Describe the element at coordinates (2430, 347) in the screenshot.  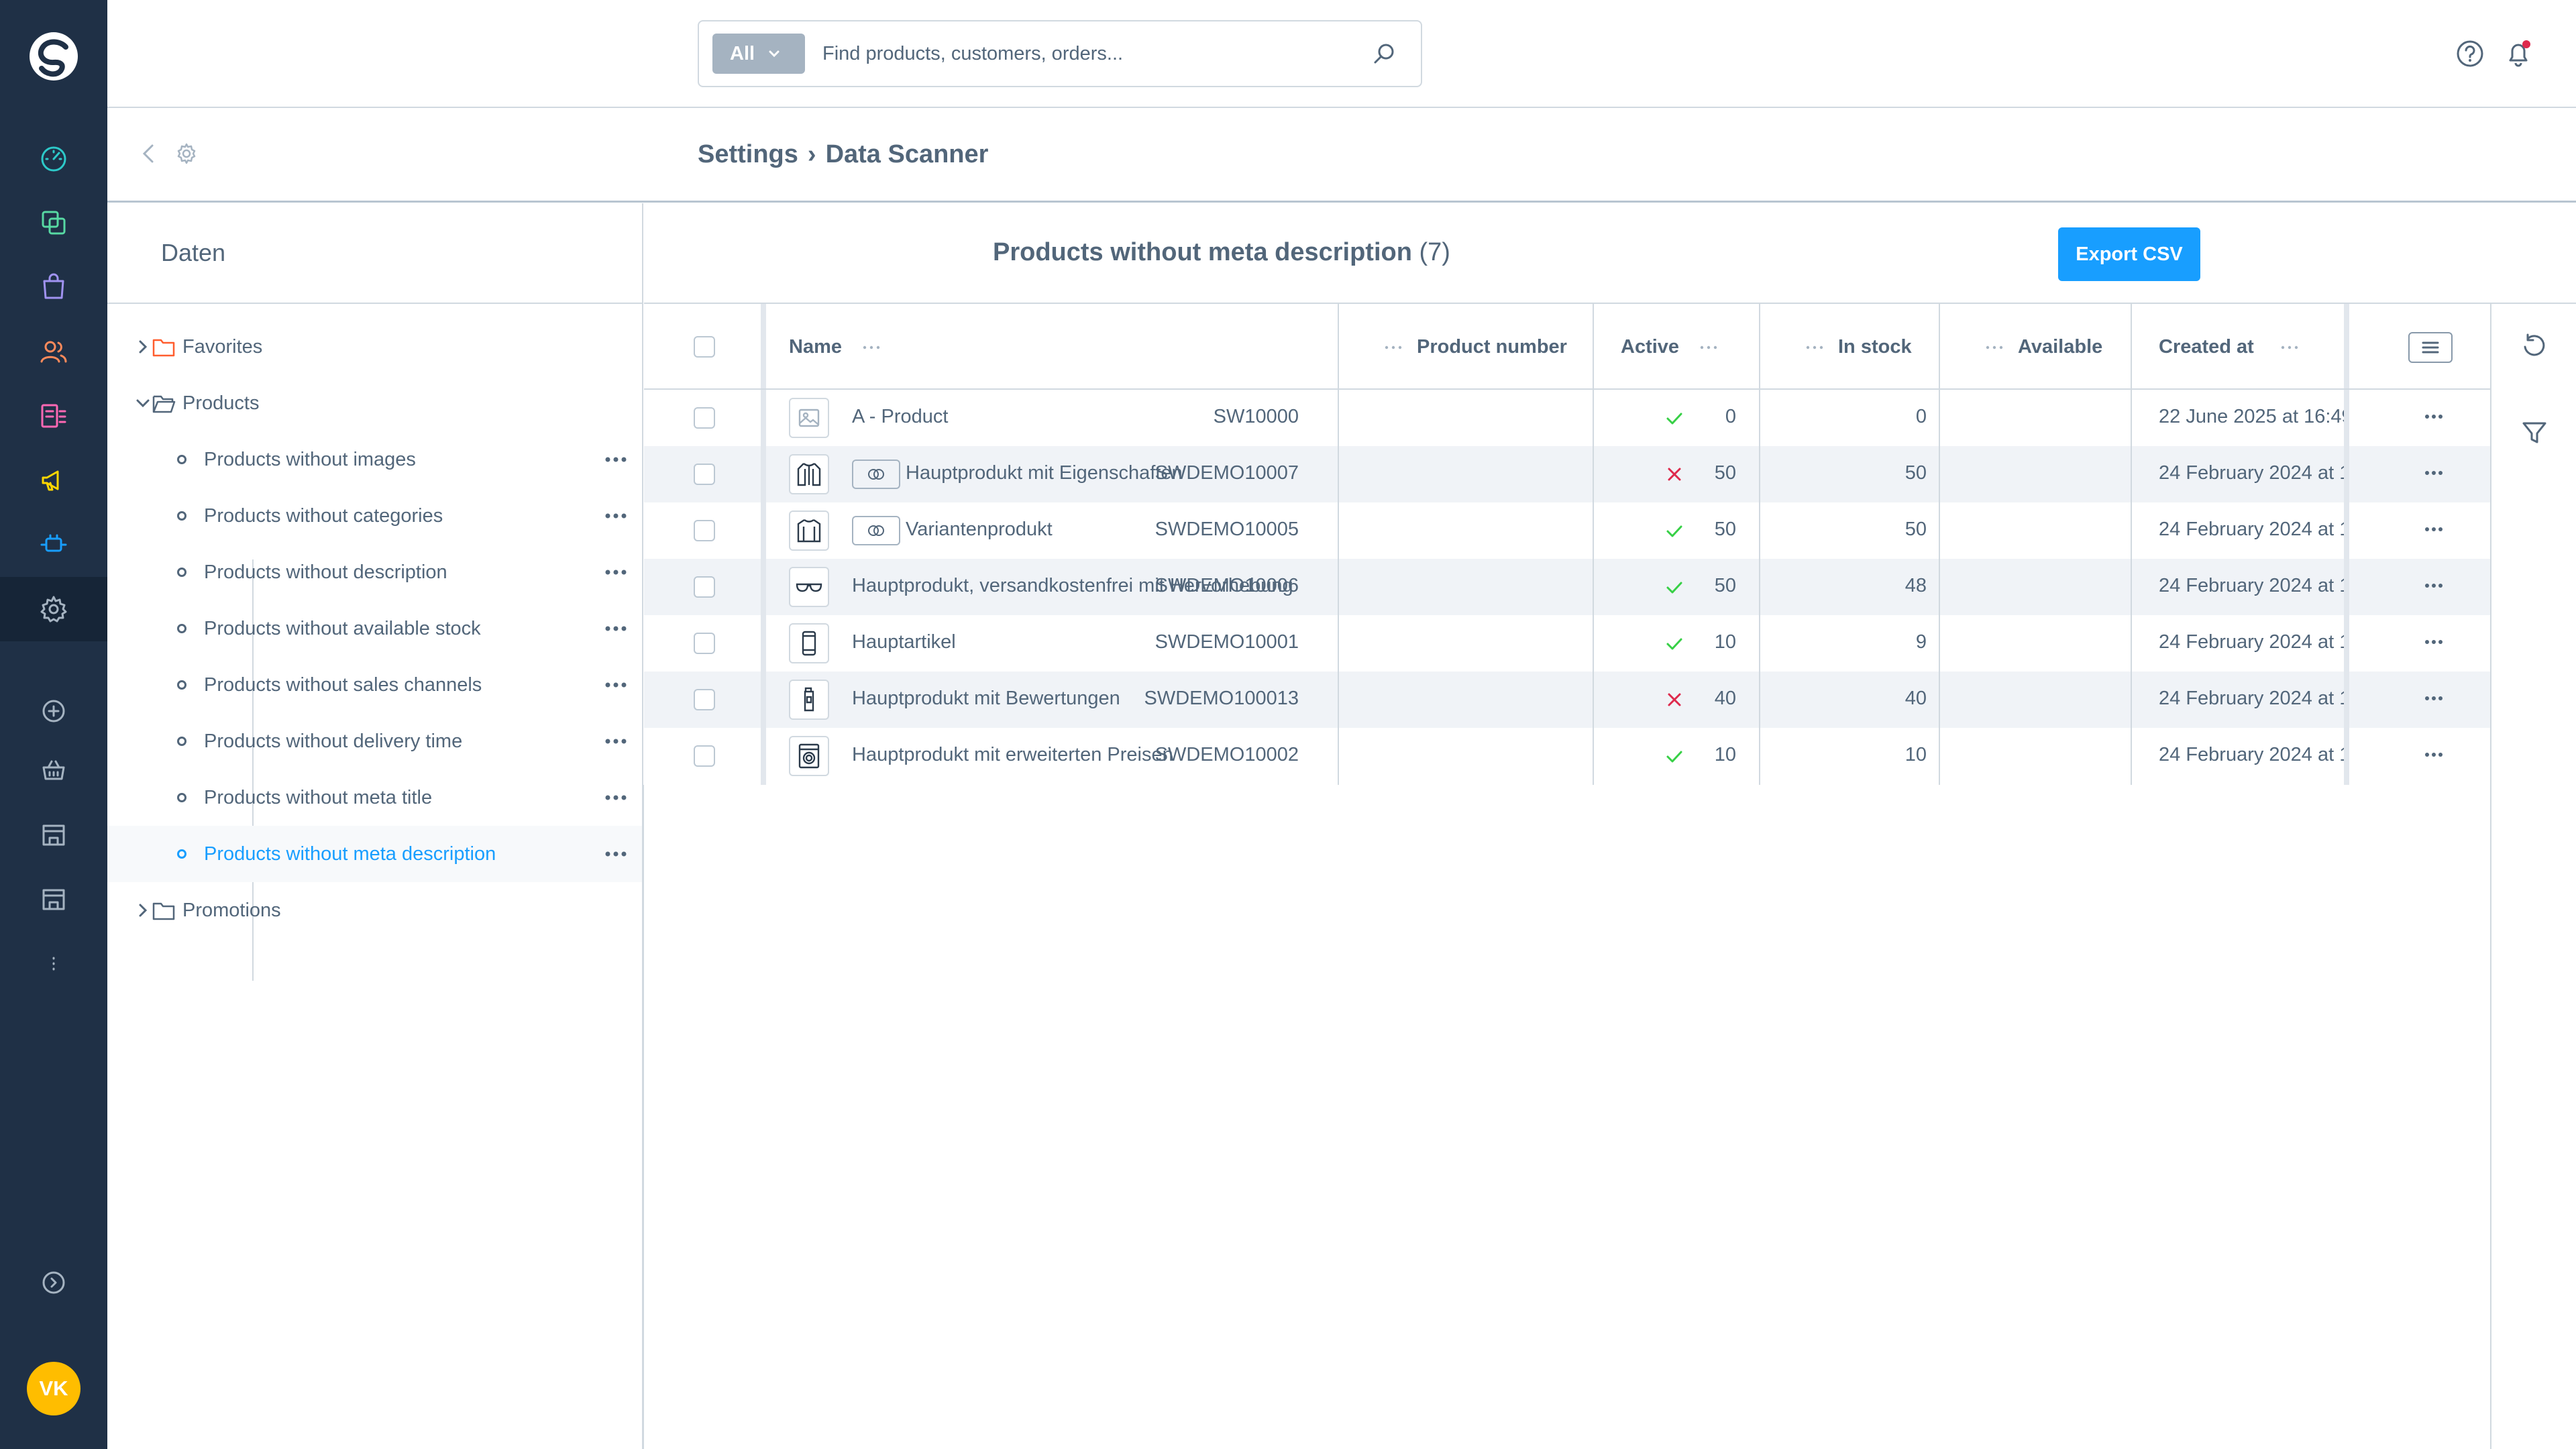
I see `column-settings-button` at that location.